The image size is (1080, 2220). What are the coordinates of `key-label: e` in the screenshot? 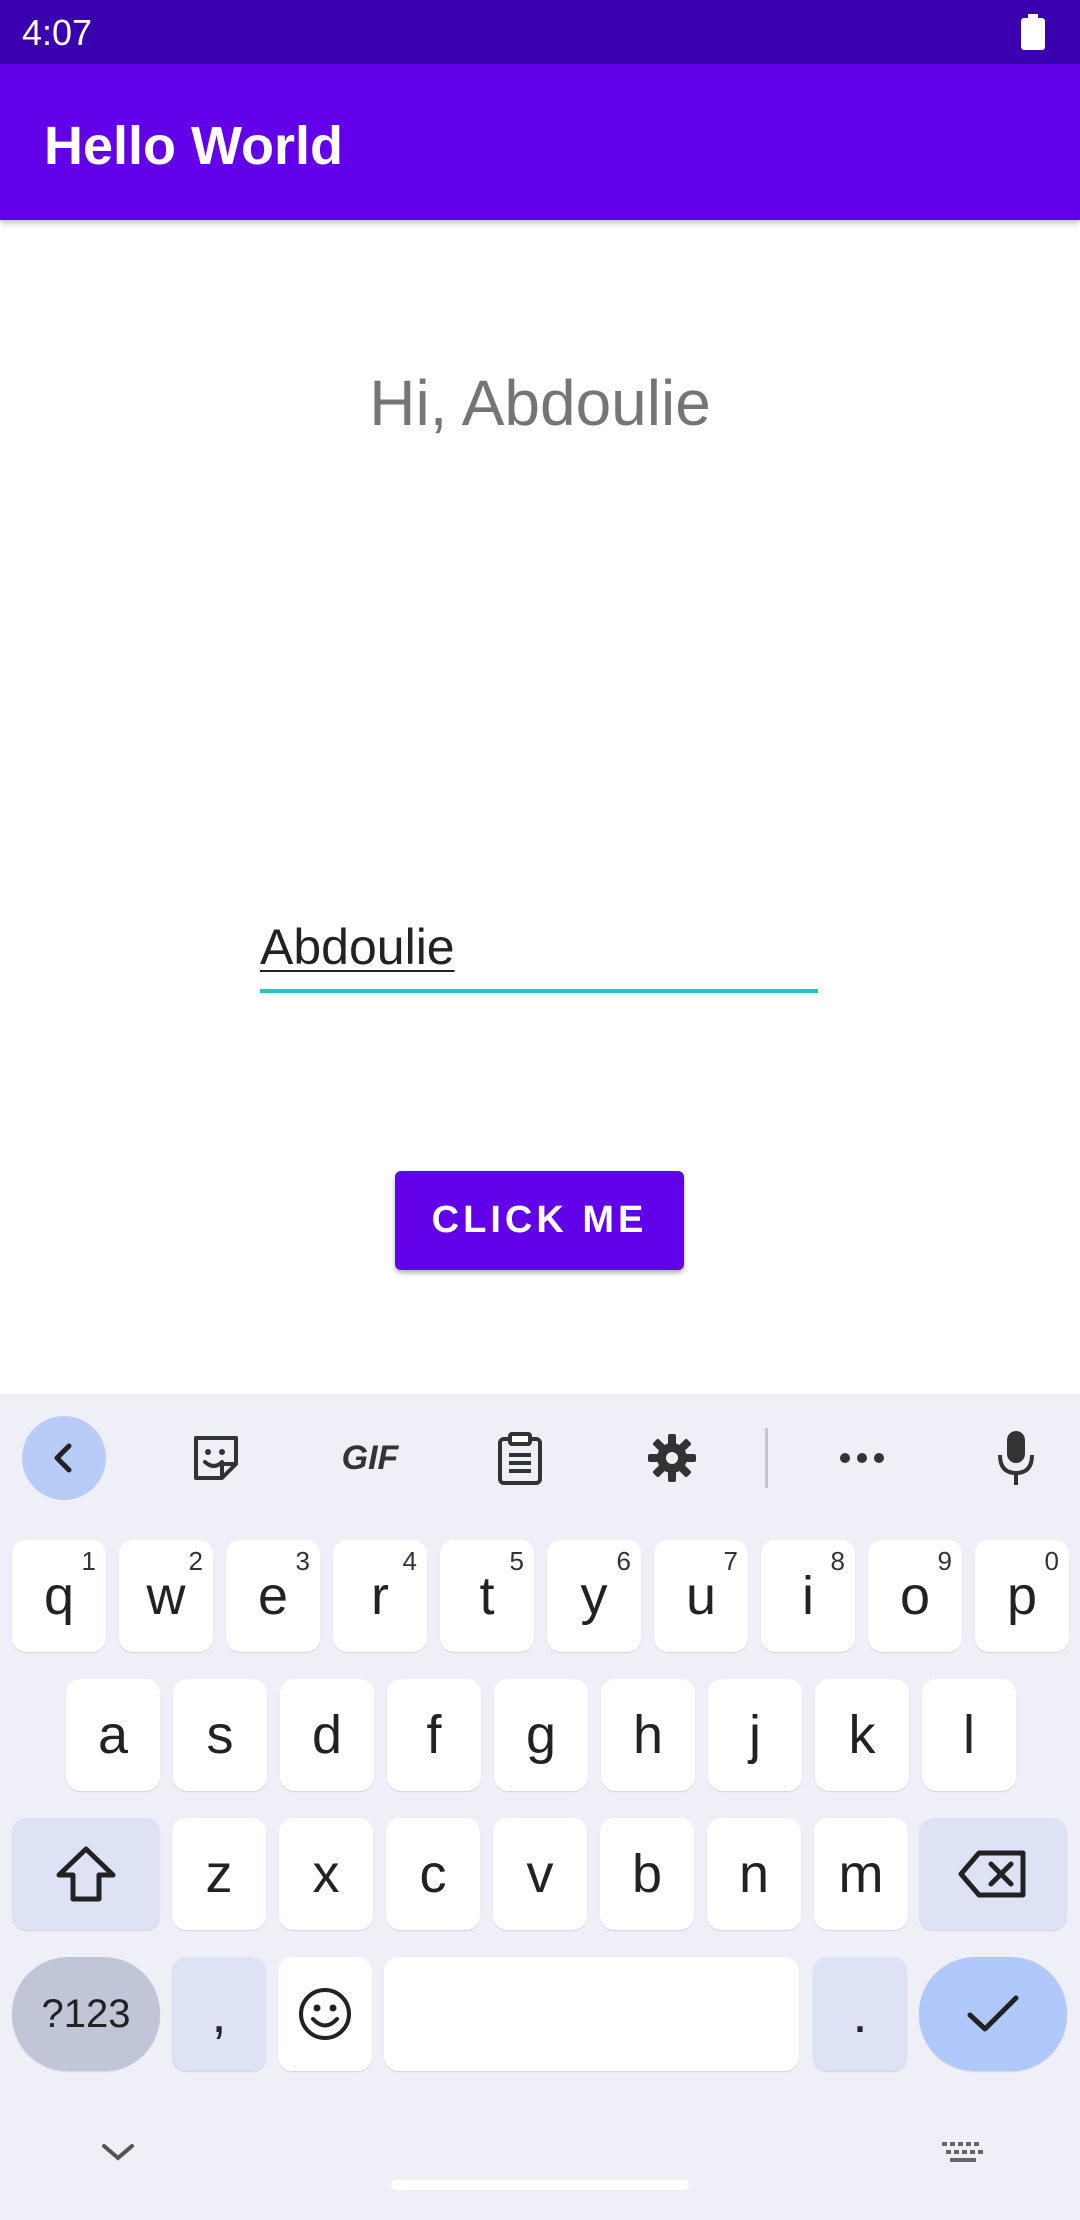 It's located at (273, 1596).